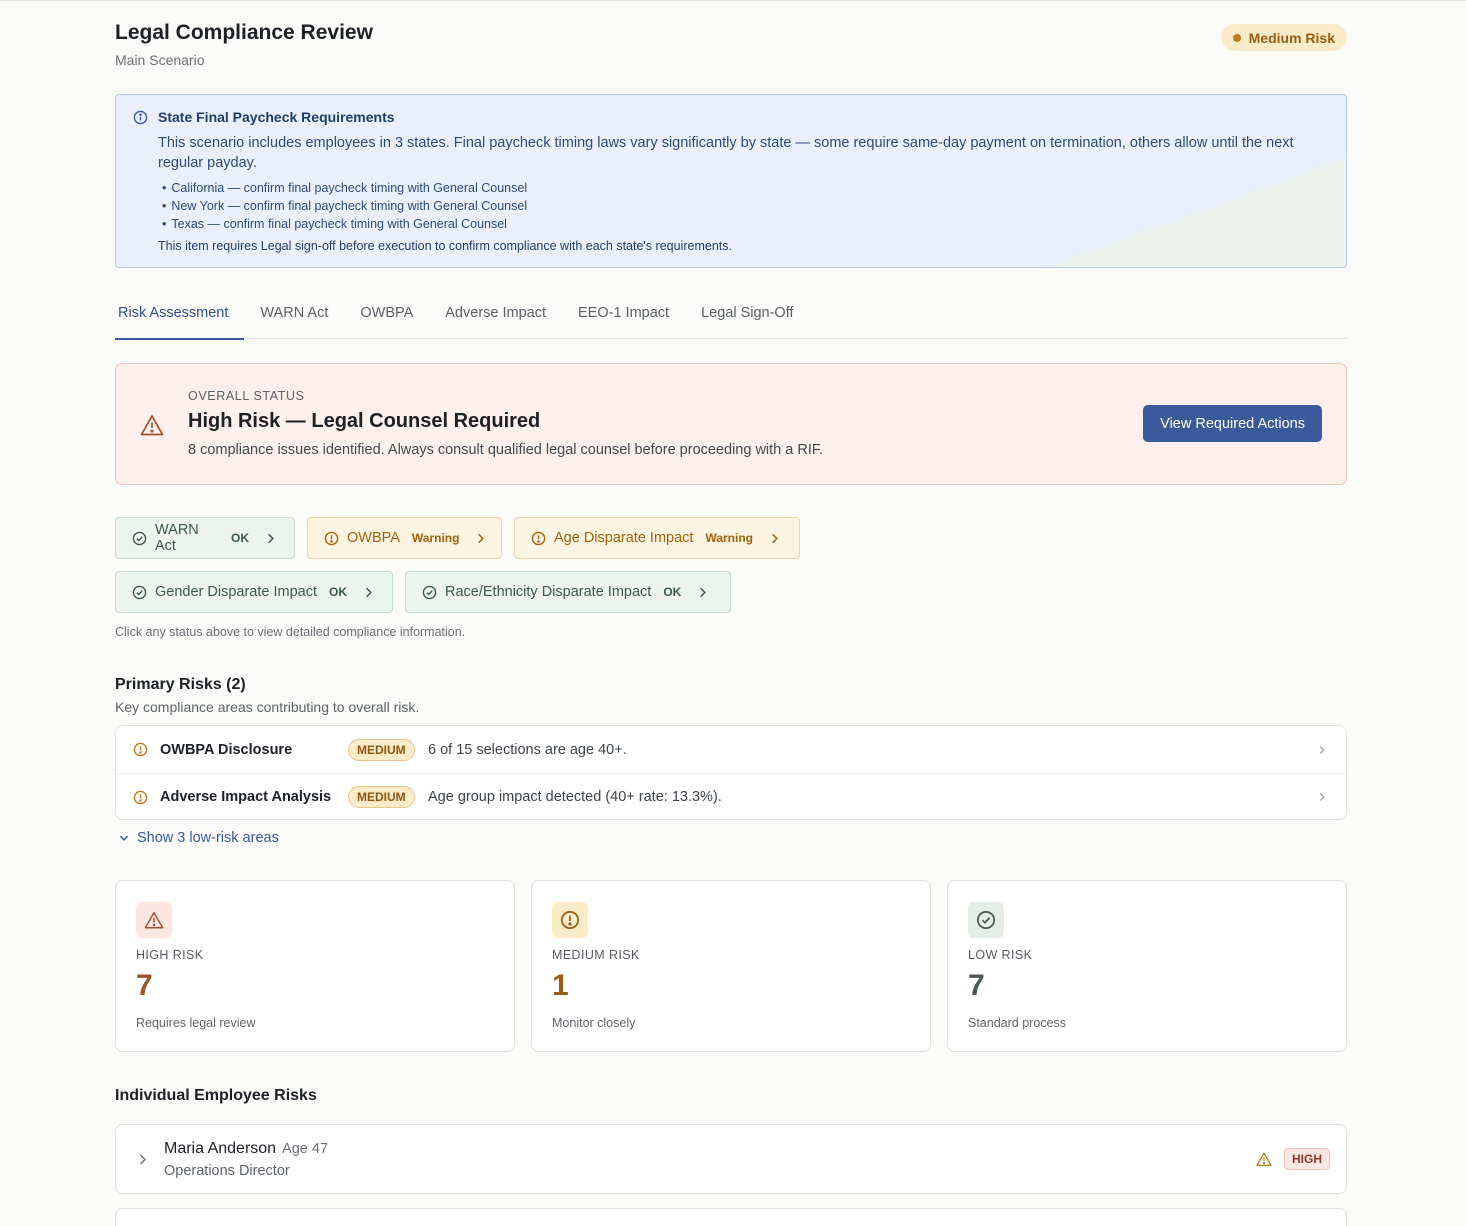  Describe the element at coordinates (731, 1217) in the screenshot. I see `employee-row` at that location.